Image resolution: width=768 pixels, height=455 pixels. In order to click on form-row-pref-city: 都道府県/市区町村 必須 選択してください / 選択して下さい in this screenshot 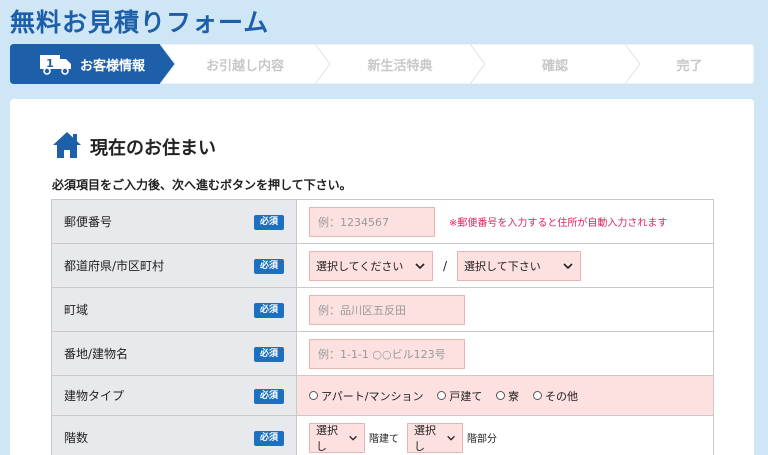, I will do `click(382, 265)`.